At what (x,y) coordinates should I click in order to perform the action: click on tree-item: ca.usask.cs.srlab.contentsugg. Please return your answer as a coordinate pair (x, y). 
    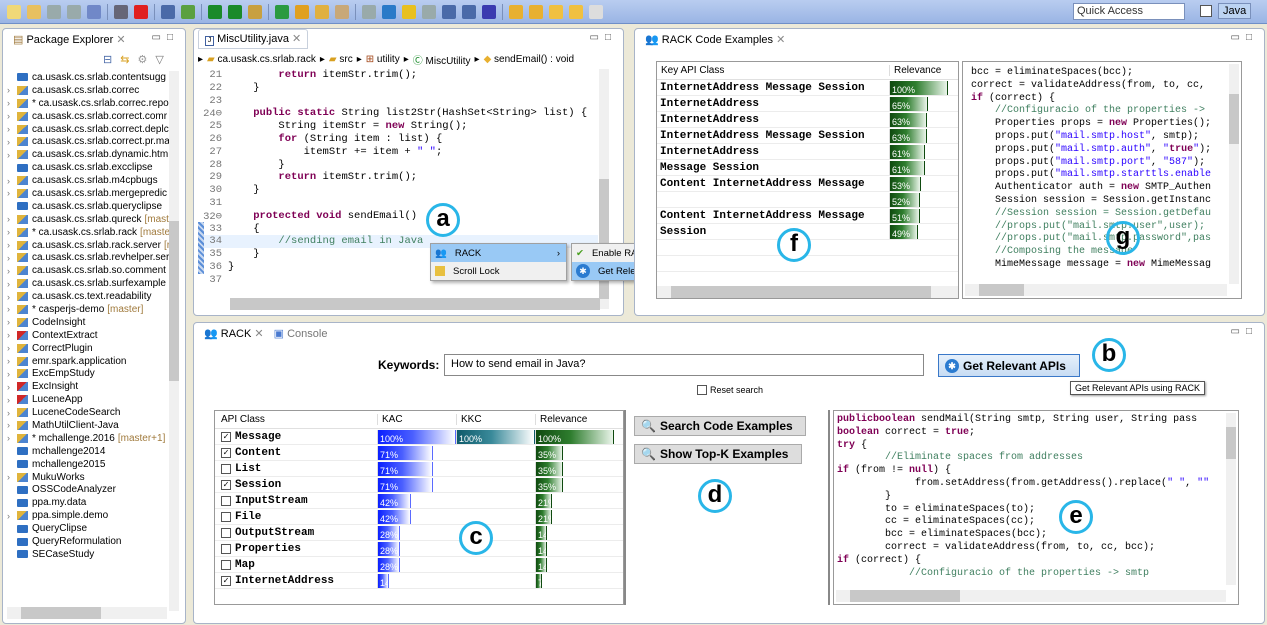
    Looking at the image, I should click on (90, 77).